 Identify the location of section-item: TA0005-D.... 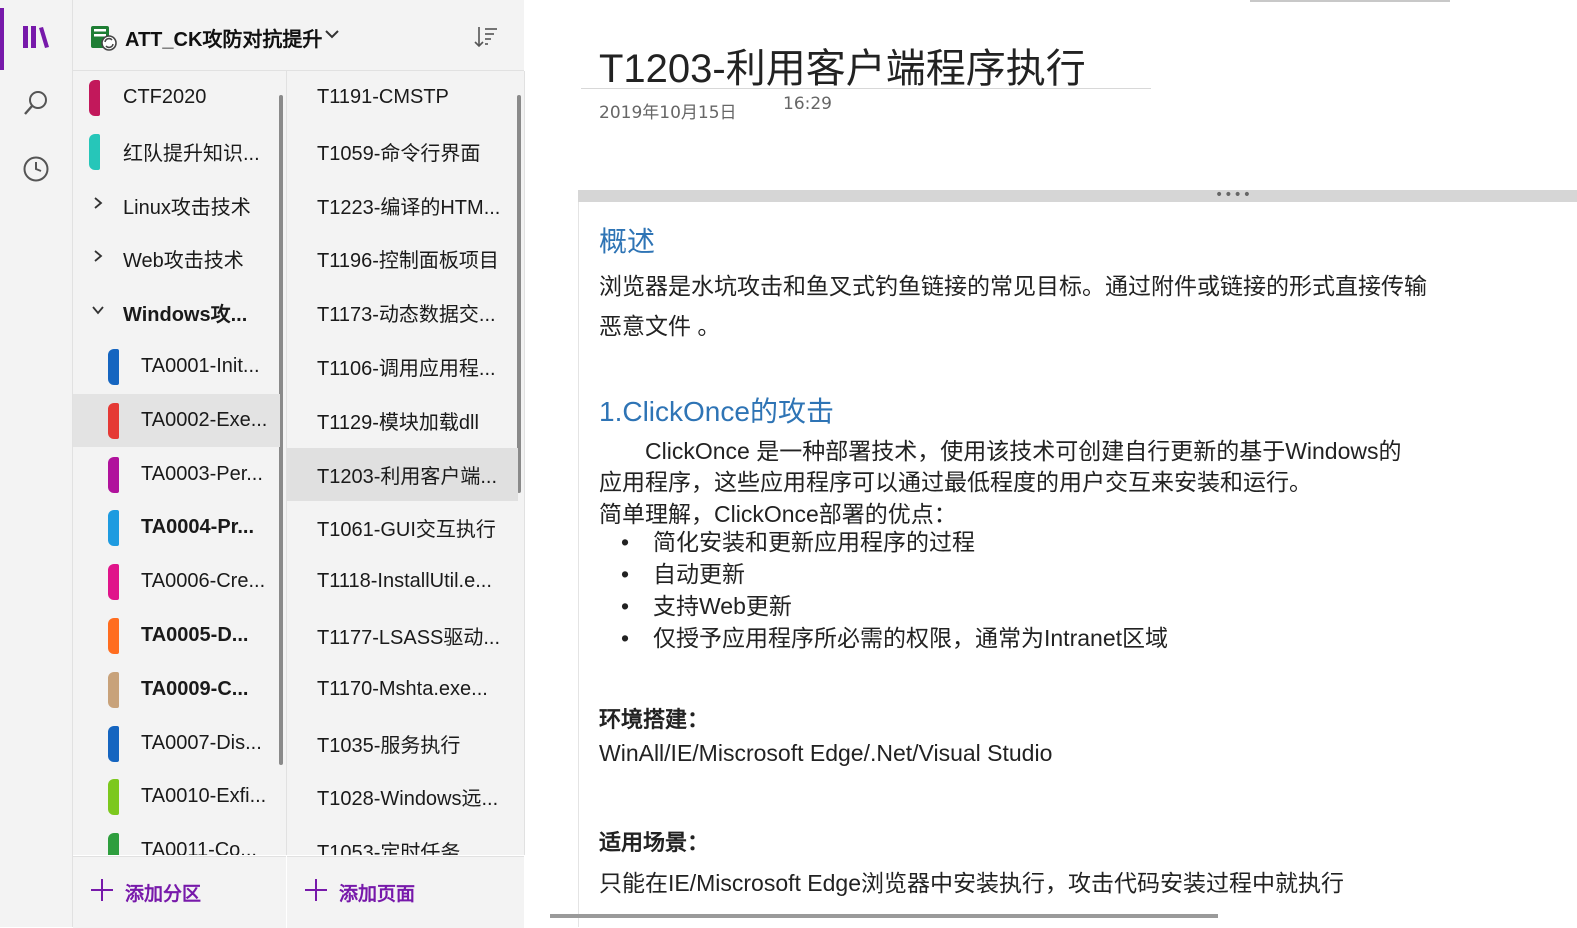
(176, 635).